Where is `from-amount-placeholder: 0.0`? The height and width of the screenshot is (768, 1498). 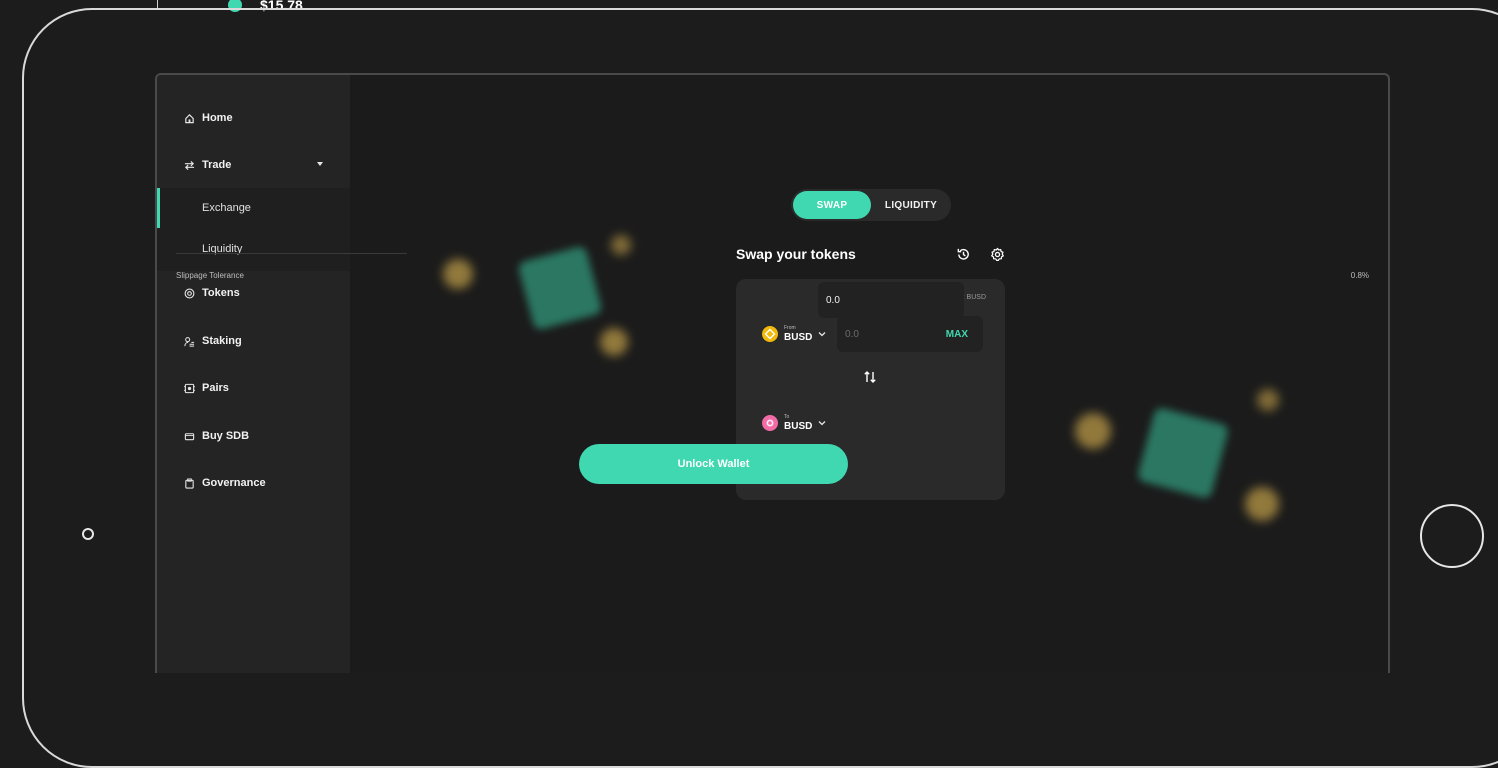 from-amount-placeholder: 0.0 is located at coordinates (852, 334).